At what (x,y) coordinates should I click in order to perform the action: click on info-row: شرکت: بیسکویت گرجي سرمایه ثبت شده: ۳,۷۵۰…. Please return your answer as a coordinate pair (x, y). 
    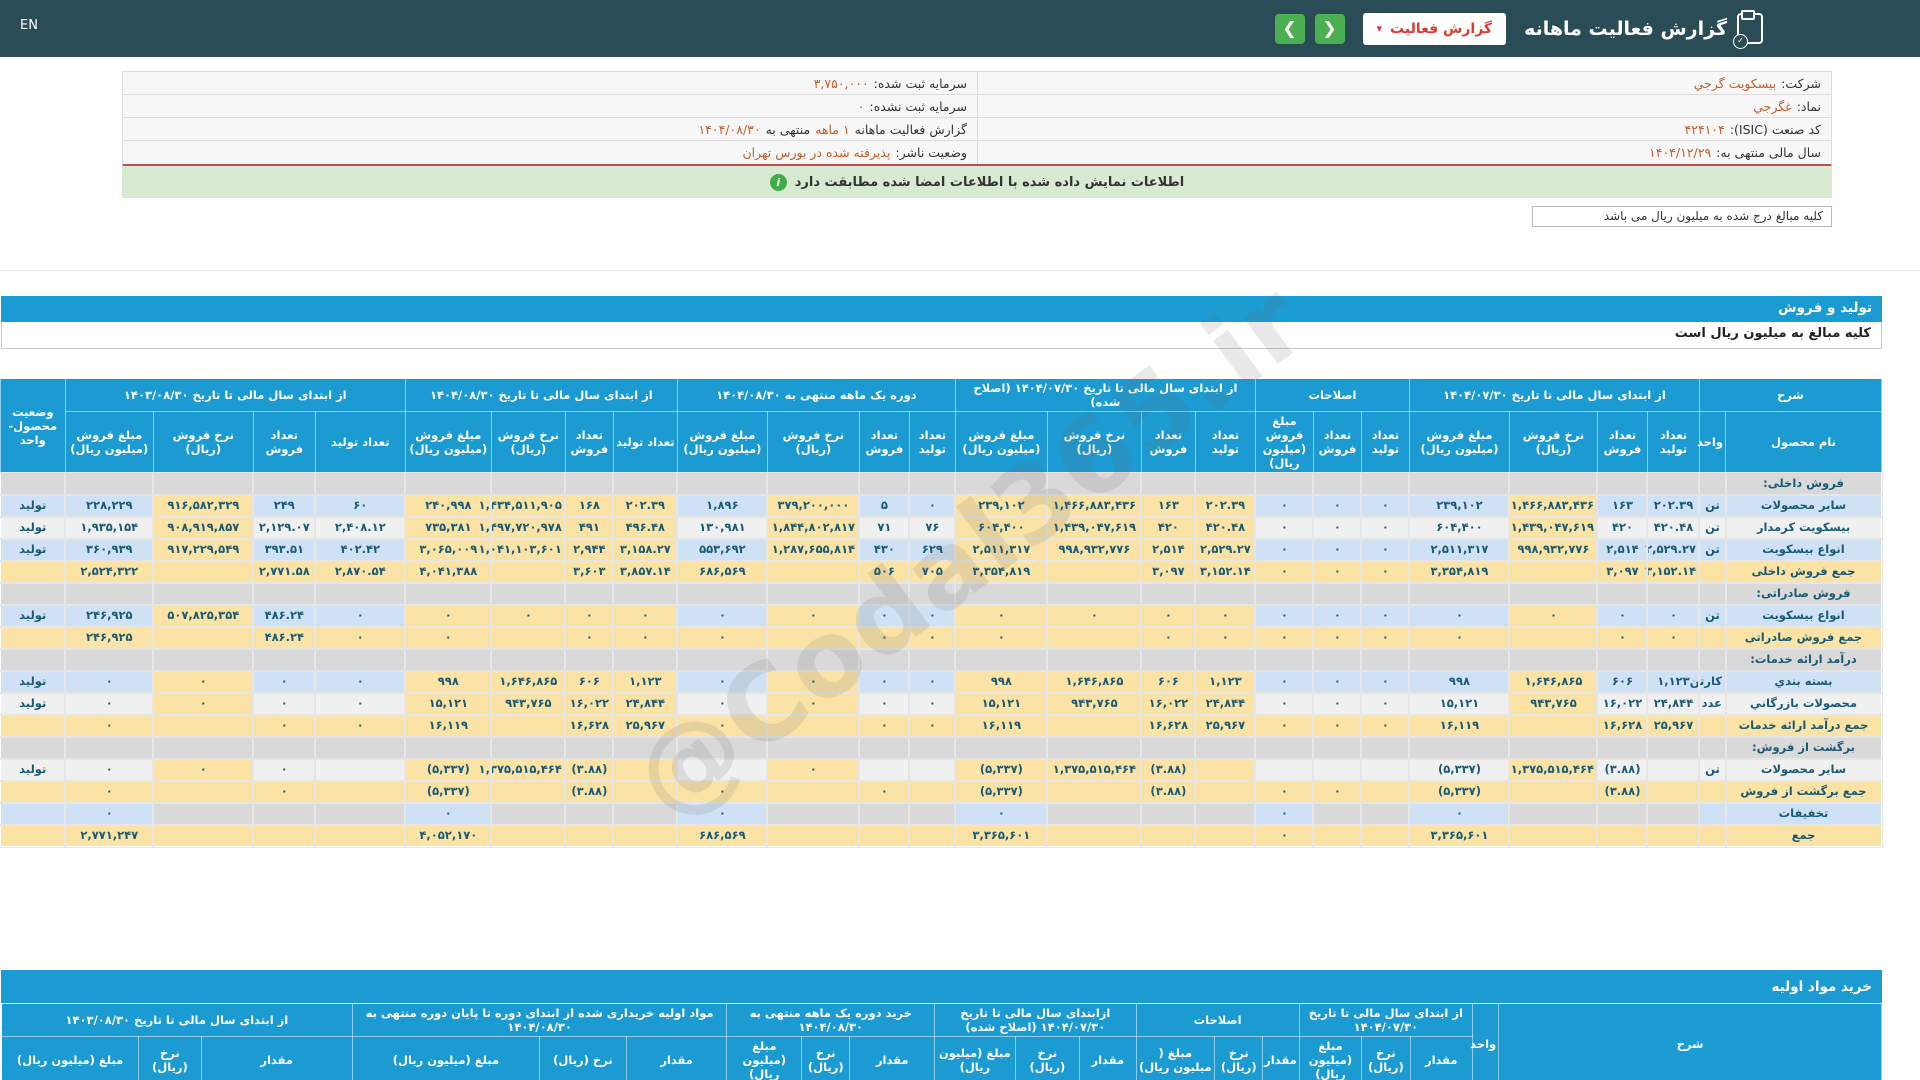
    Looking at the image, I should click on (977, 83).